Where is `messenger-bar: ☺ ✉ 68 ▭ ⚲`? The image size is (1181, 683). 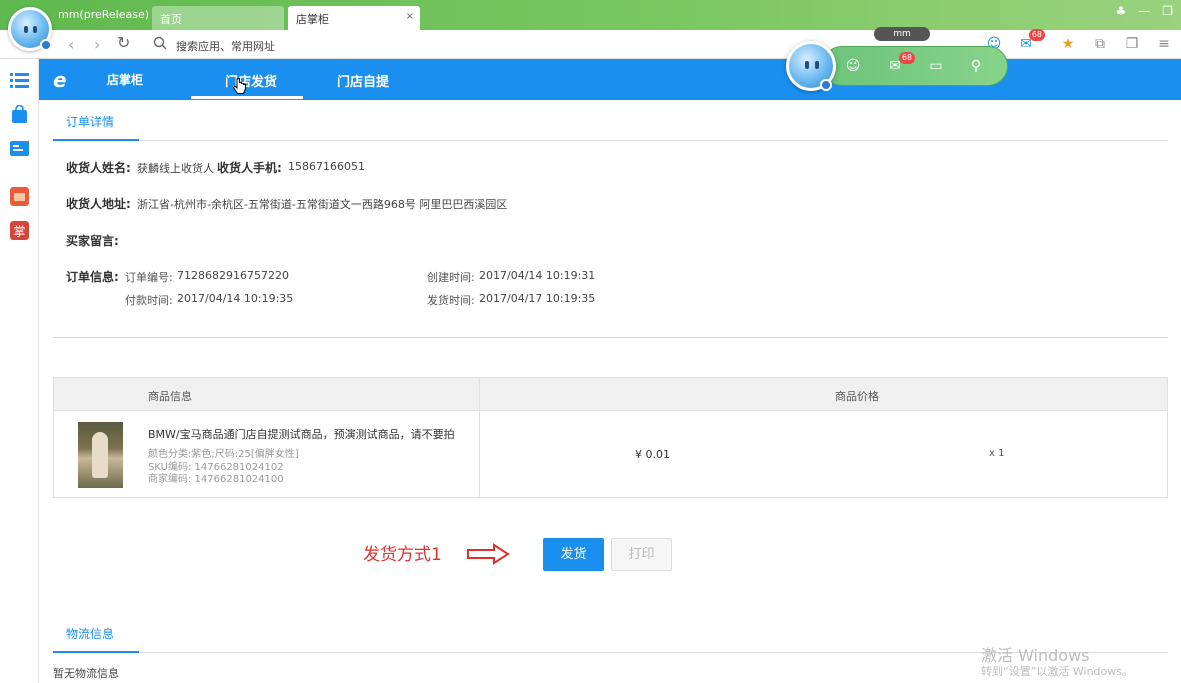 messenger-bar: ☺ ✉ 68 ▭ ⚲ is located at coordinates (915, 66).